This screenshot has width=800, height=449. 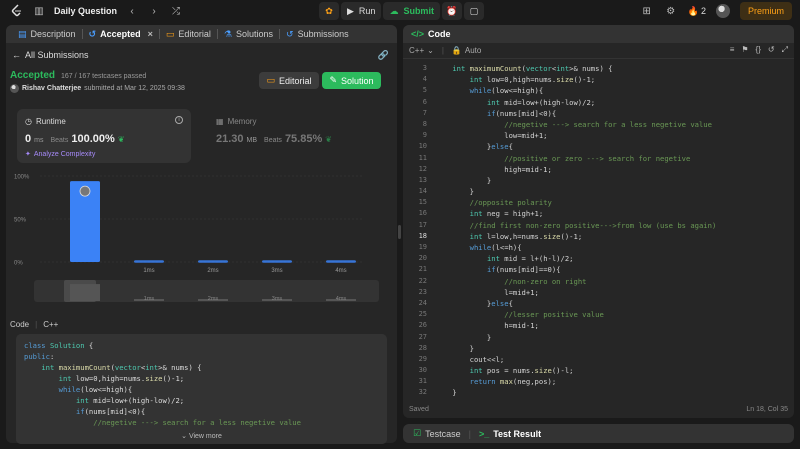 What do you see at coordinates (575, 202) in the screenshot?
I see `code-line: //opposite polarity` at bounding box center [575, 202].